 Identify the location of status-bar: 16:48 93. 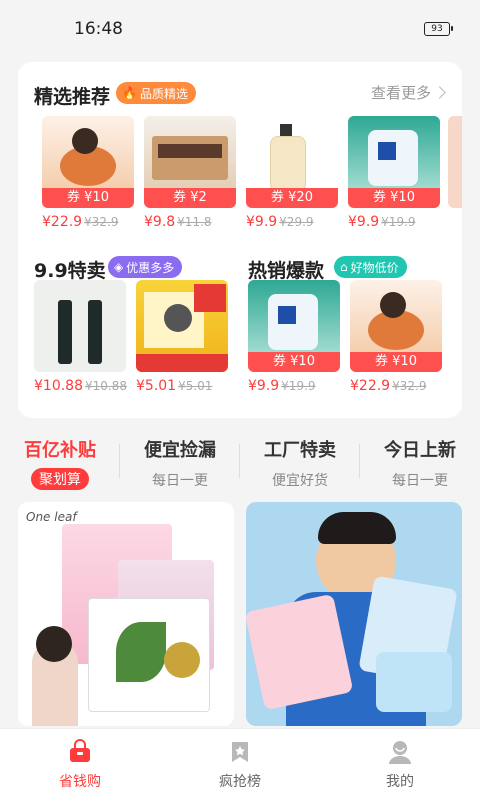
(240, 29).